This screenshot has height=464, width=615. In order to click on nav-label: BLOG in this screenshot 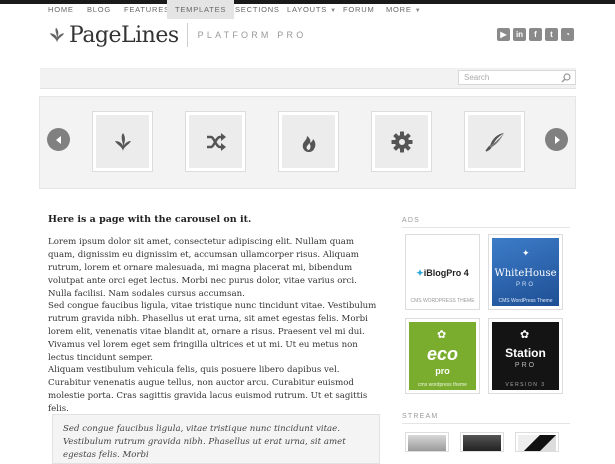, I will do `click(99, 9)`.